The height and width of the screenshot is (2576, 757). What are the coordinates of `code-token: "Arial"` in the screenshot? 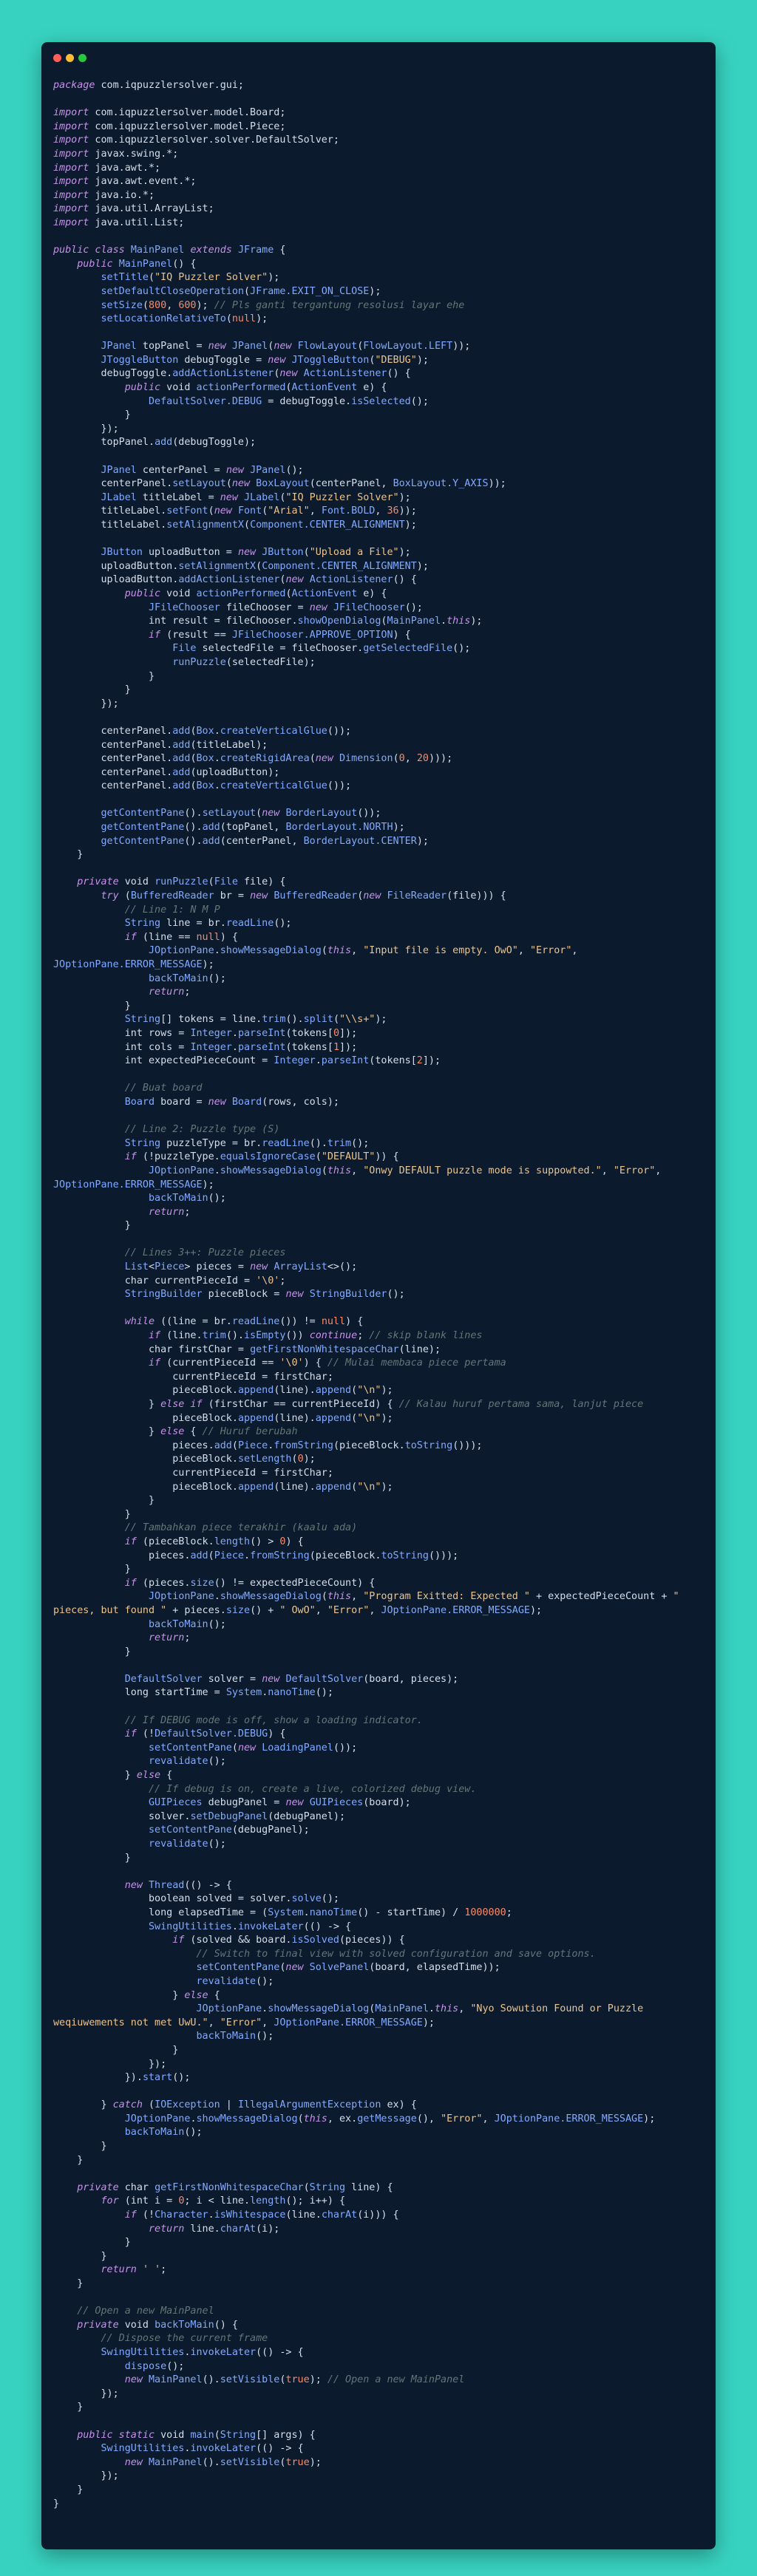 It's located at (289, 511).